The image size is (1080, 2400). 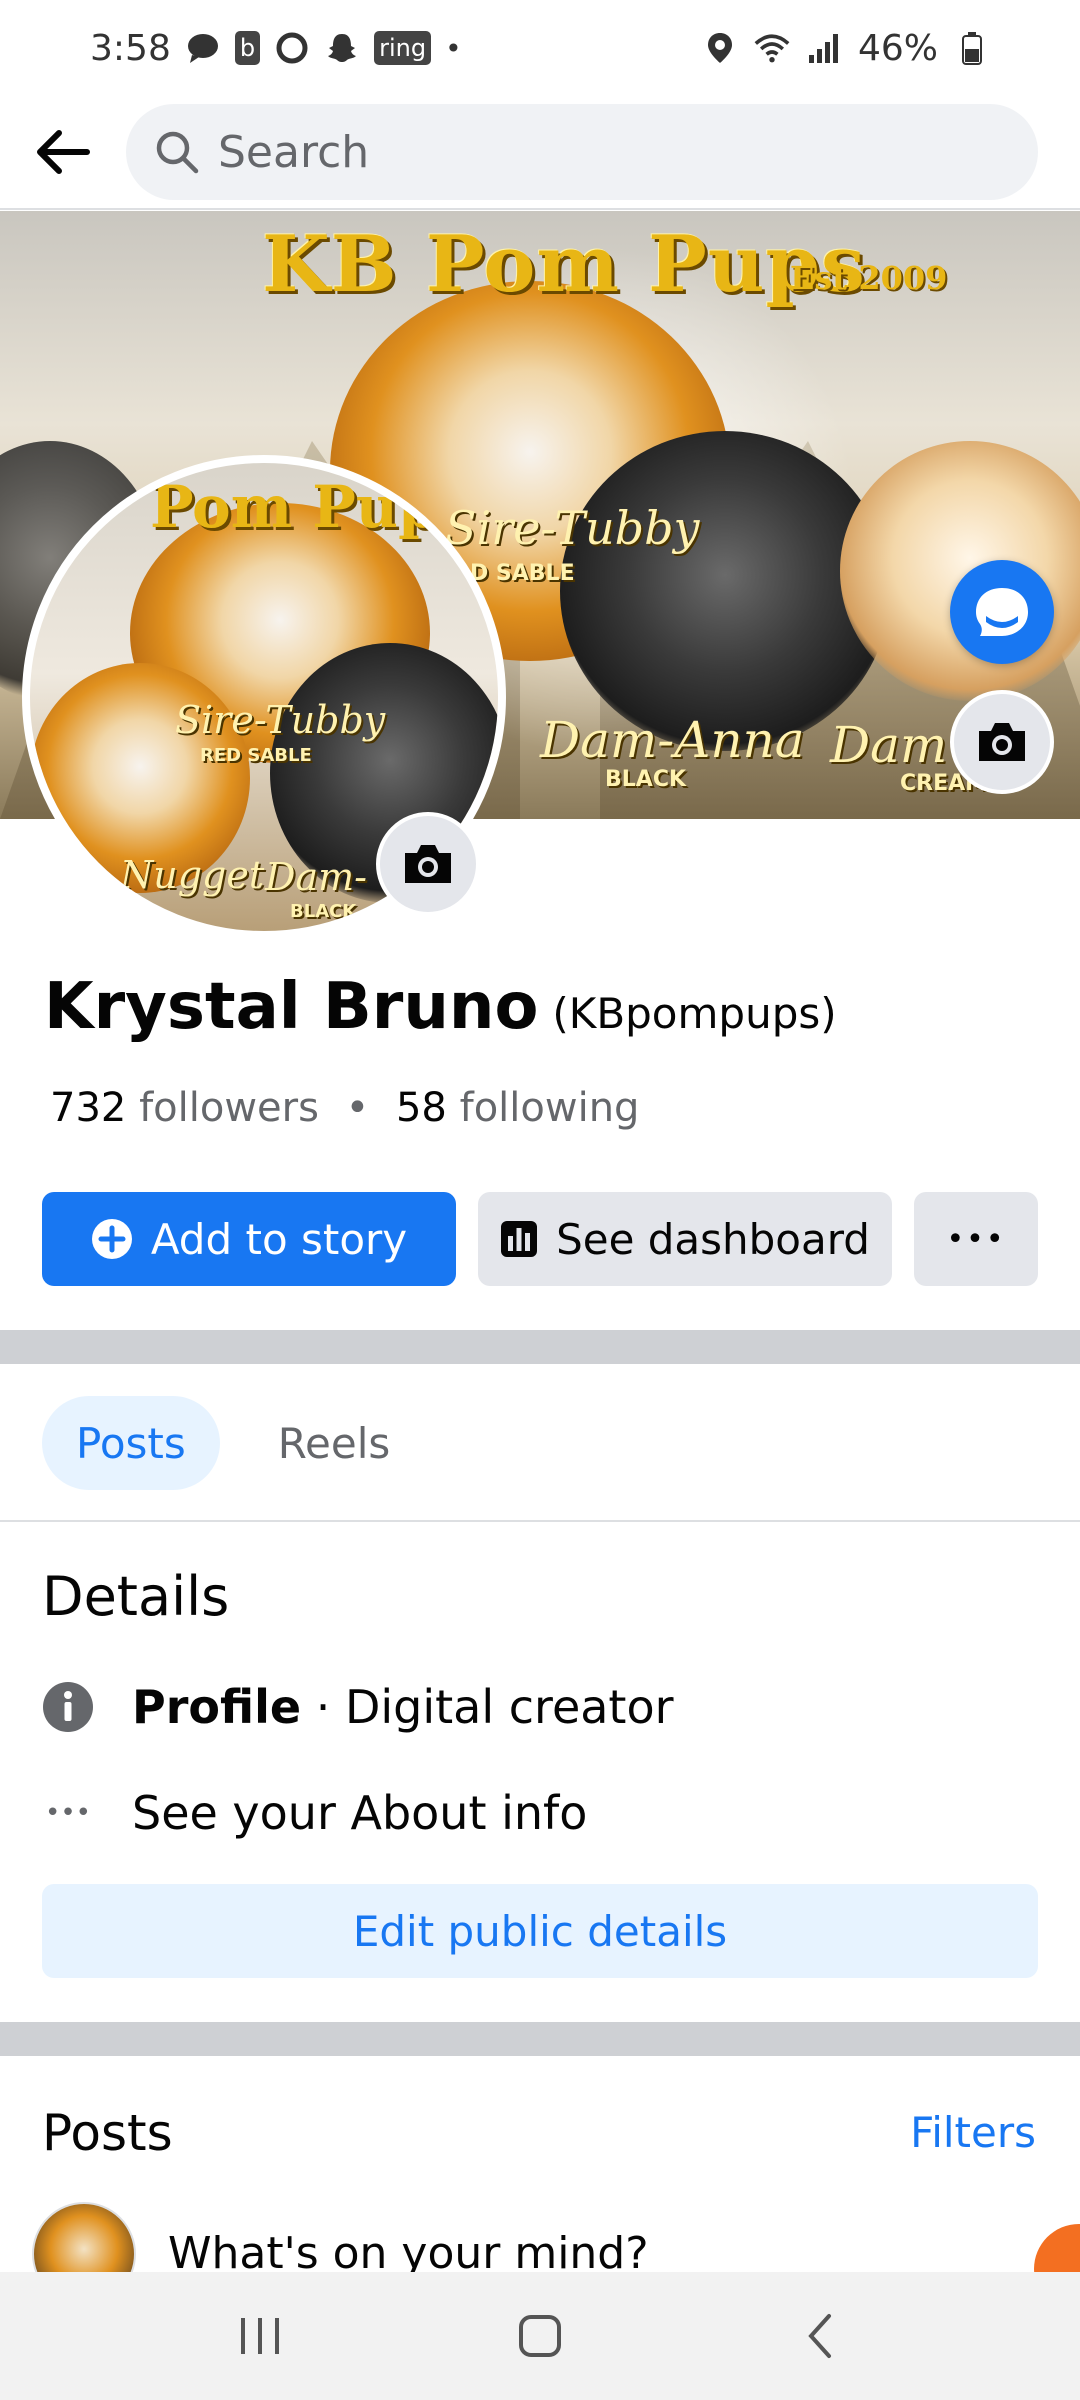 What do you see at coordinates (897, 48) in the screenshot?
I see `battery-percent: 46%` at bounding box center [897, 48].